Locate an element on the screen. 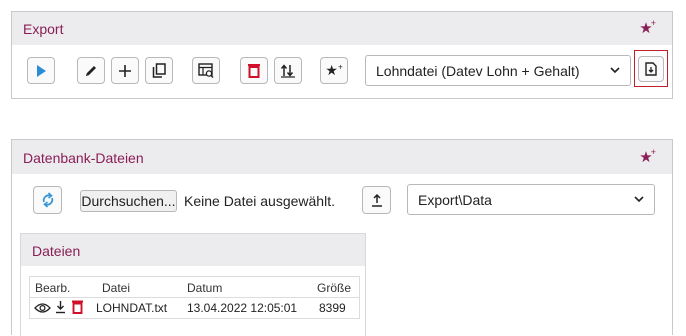 This screenshot has width=686, height=336. cell-size: 8399 is located at coordinates (332, 308).